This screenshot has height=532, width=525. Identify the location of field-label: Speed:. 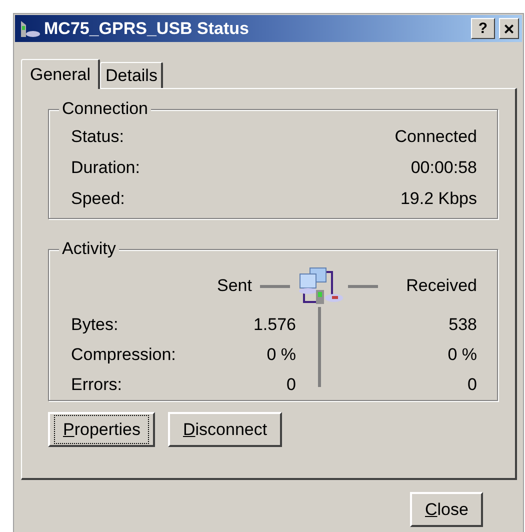
(98, 199).